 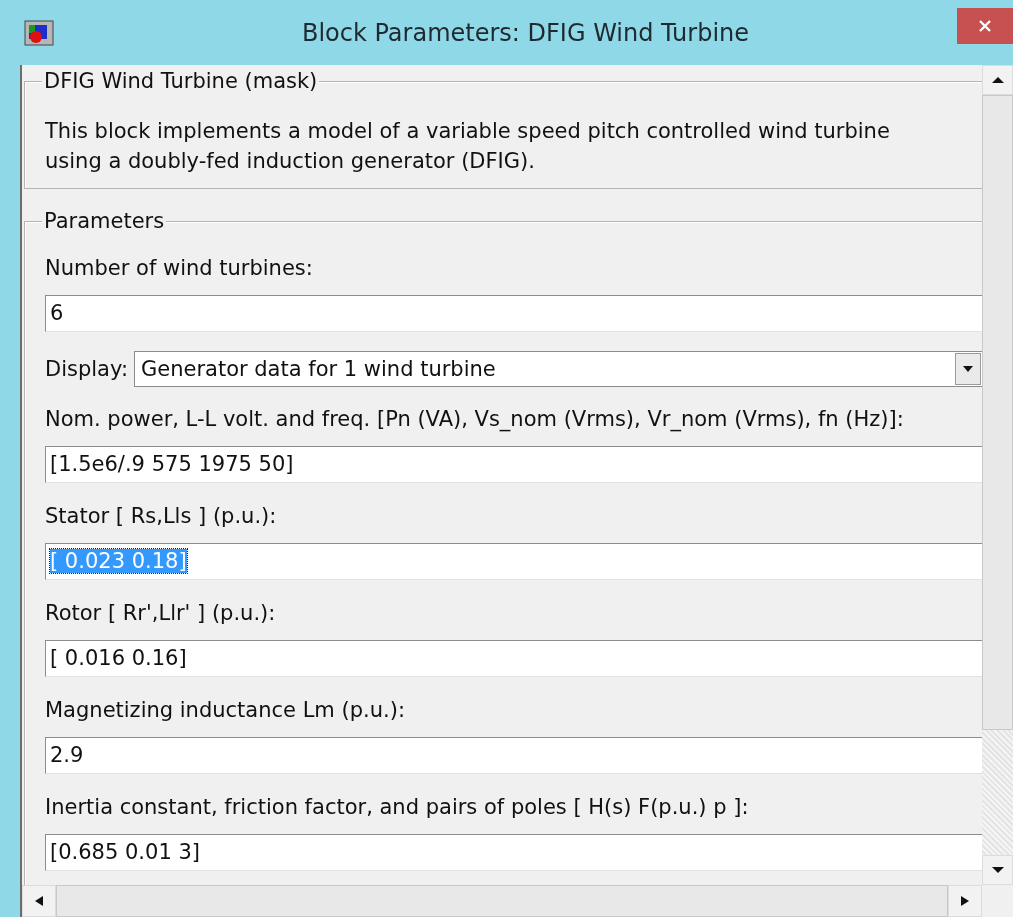 I want to click on field-value: [ 0.023 0.18], so click(x=118, y=561).